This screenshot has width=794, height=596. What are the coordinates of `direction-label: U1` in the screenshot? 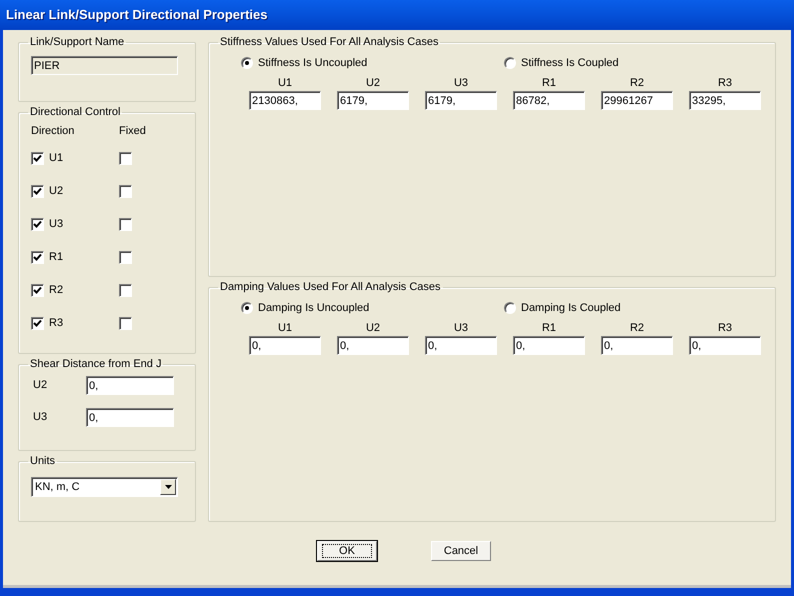 It's located at (56, 158).